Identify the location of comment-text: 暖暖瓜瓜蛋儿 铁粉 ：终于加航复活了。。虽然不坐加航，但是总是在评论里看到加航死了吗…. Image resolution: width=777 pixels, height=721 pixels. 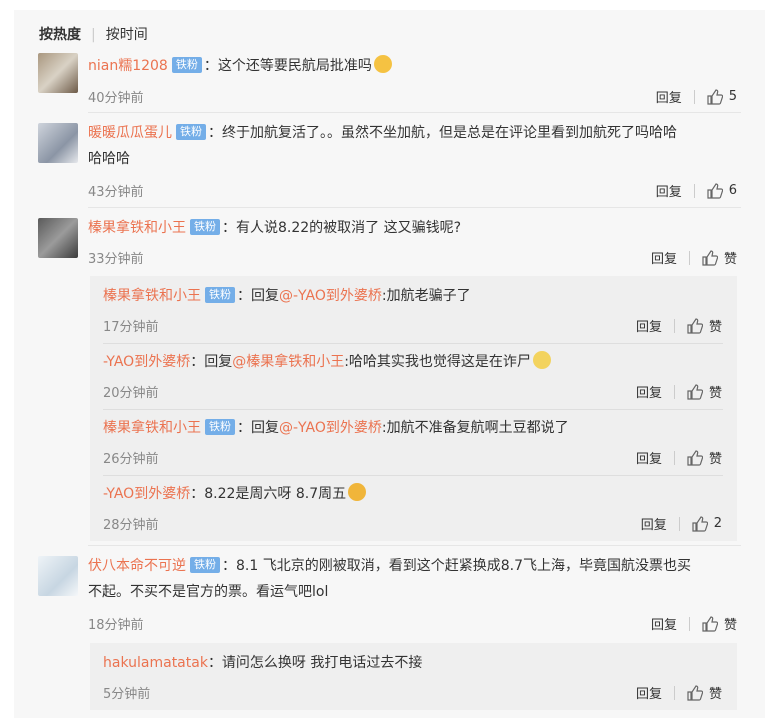
(382, 145).